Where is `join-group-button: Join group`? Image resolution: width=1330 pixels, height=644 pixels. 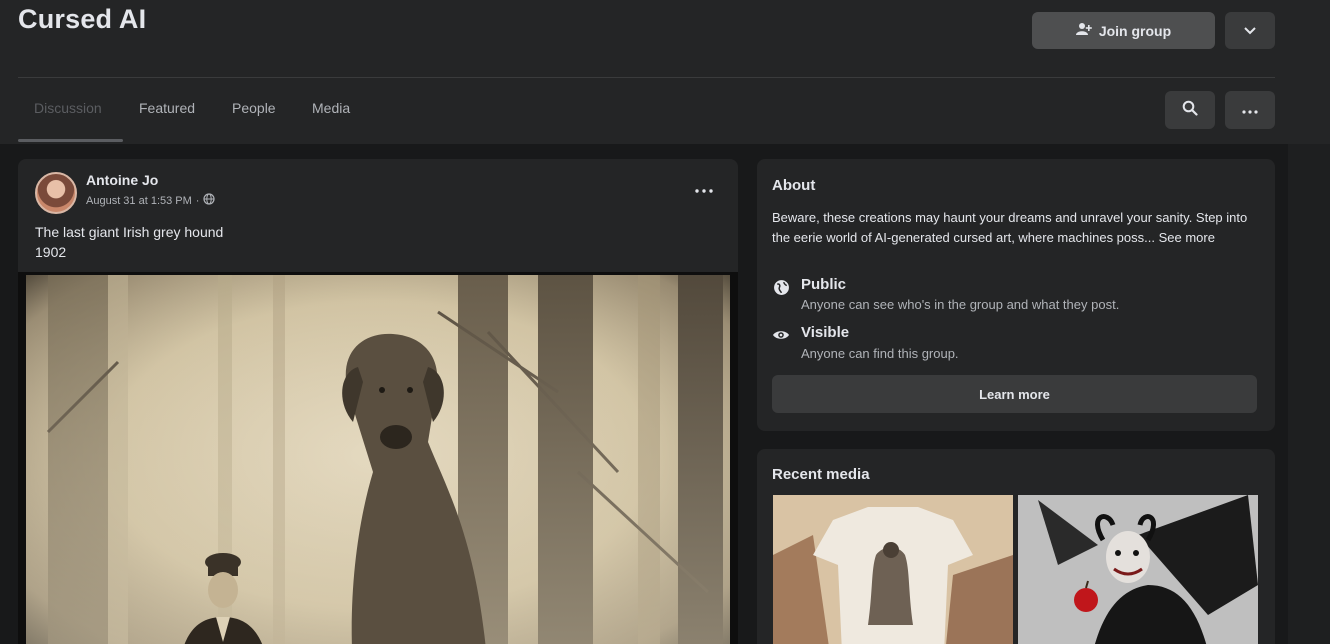 join-group-button: Join group is located at coordinates (1123, 30).